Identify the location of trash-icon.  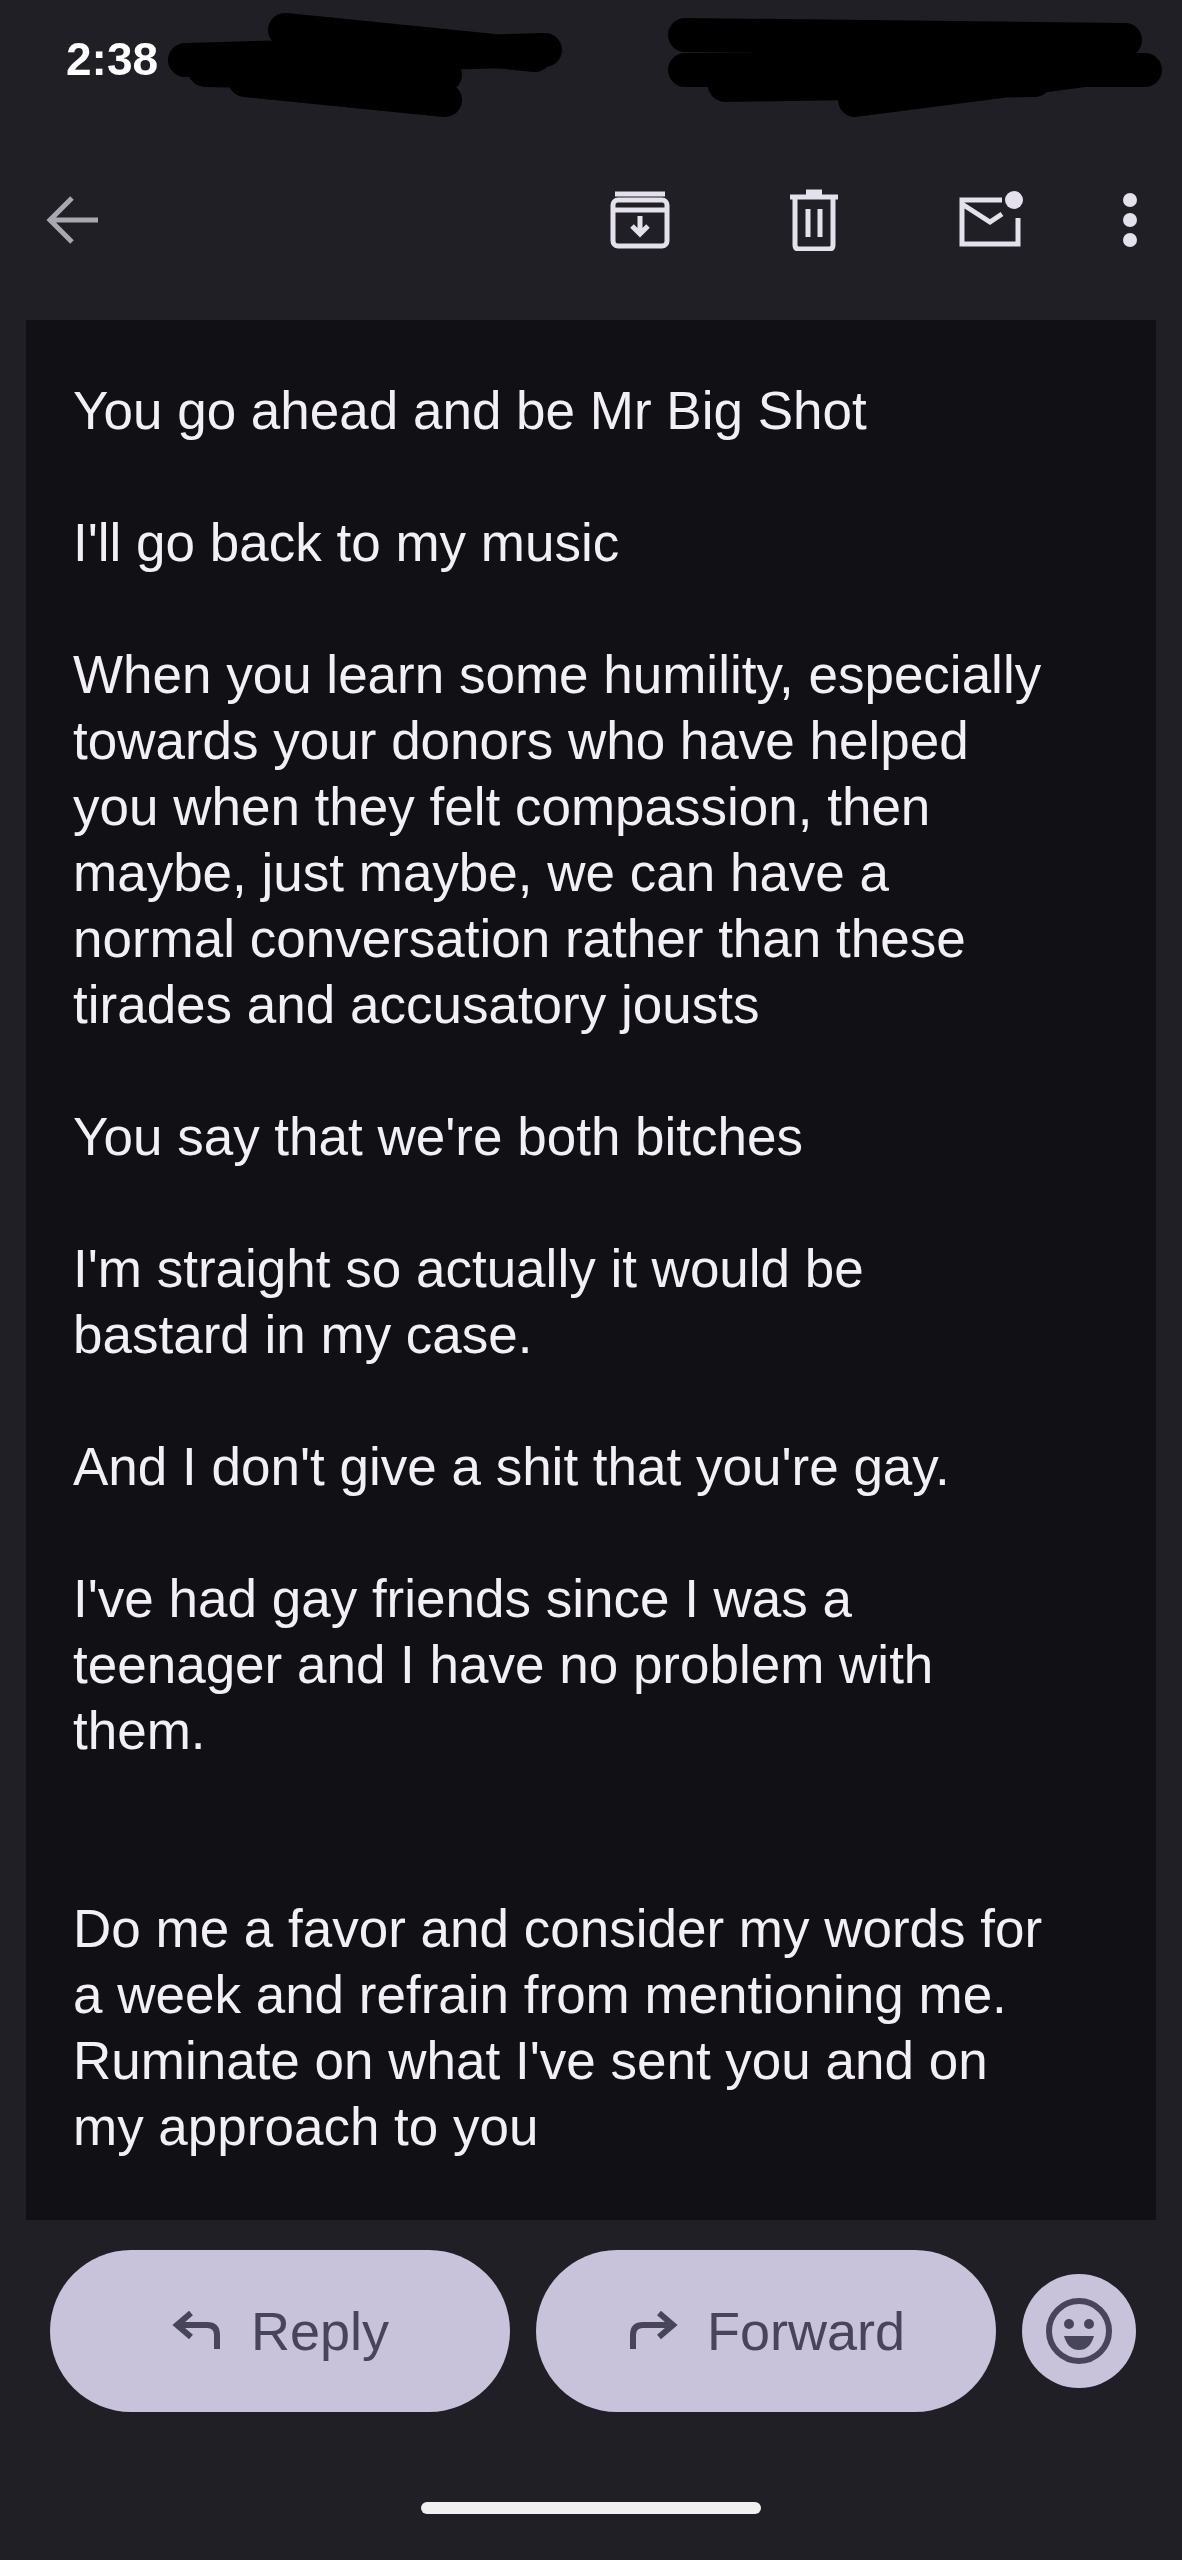
(814, 220).